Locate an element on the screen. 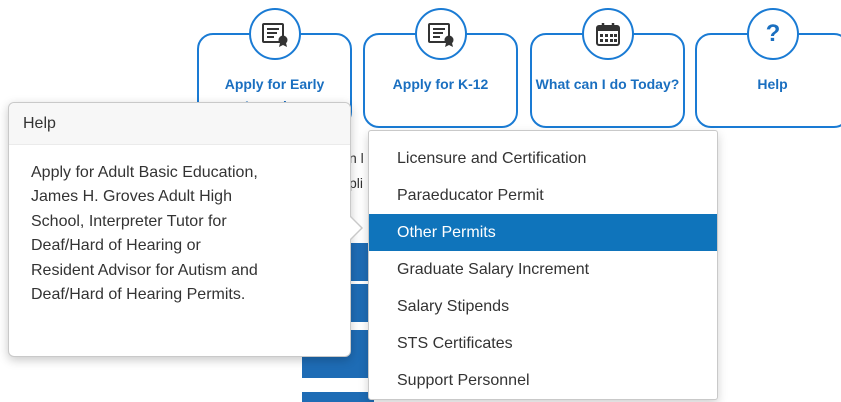 Image resolution: width=841 pixels, height=402 pixels. menu-item-support-personnel: Support Personnel is located at coordinates (543, 380).